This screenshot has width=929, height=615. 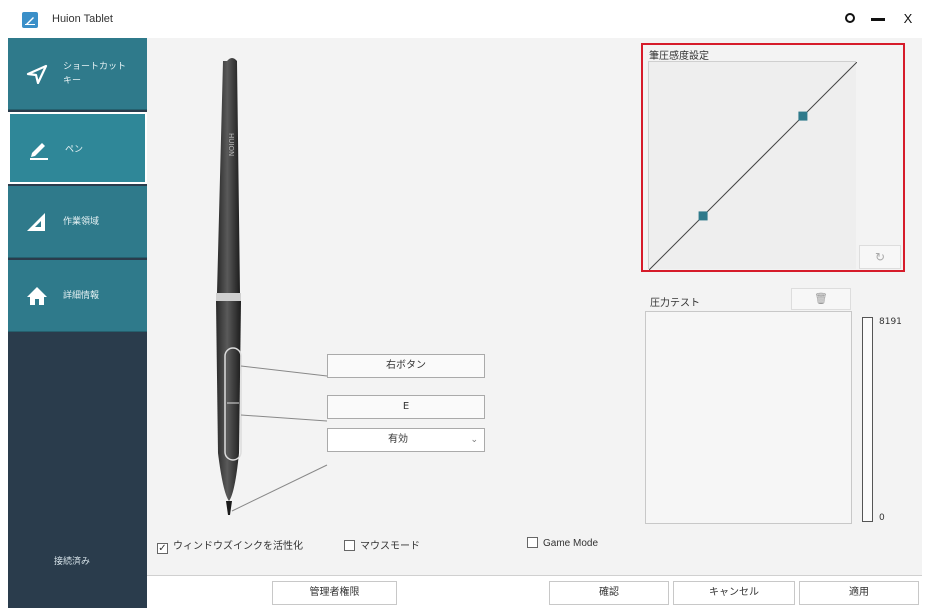 What do you see at coordinates (82, 19) in the screenshot?
I see `window-title: Huion Tablet` at bounding box center [82, 19].